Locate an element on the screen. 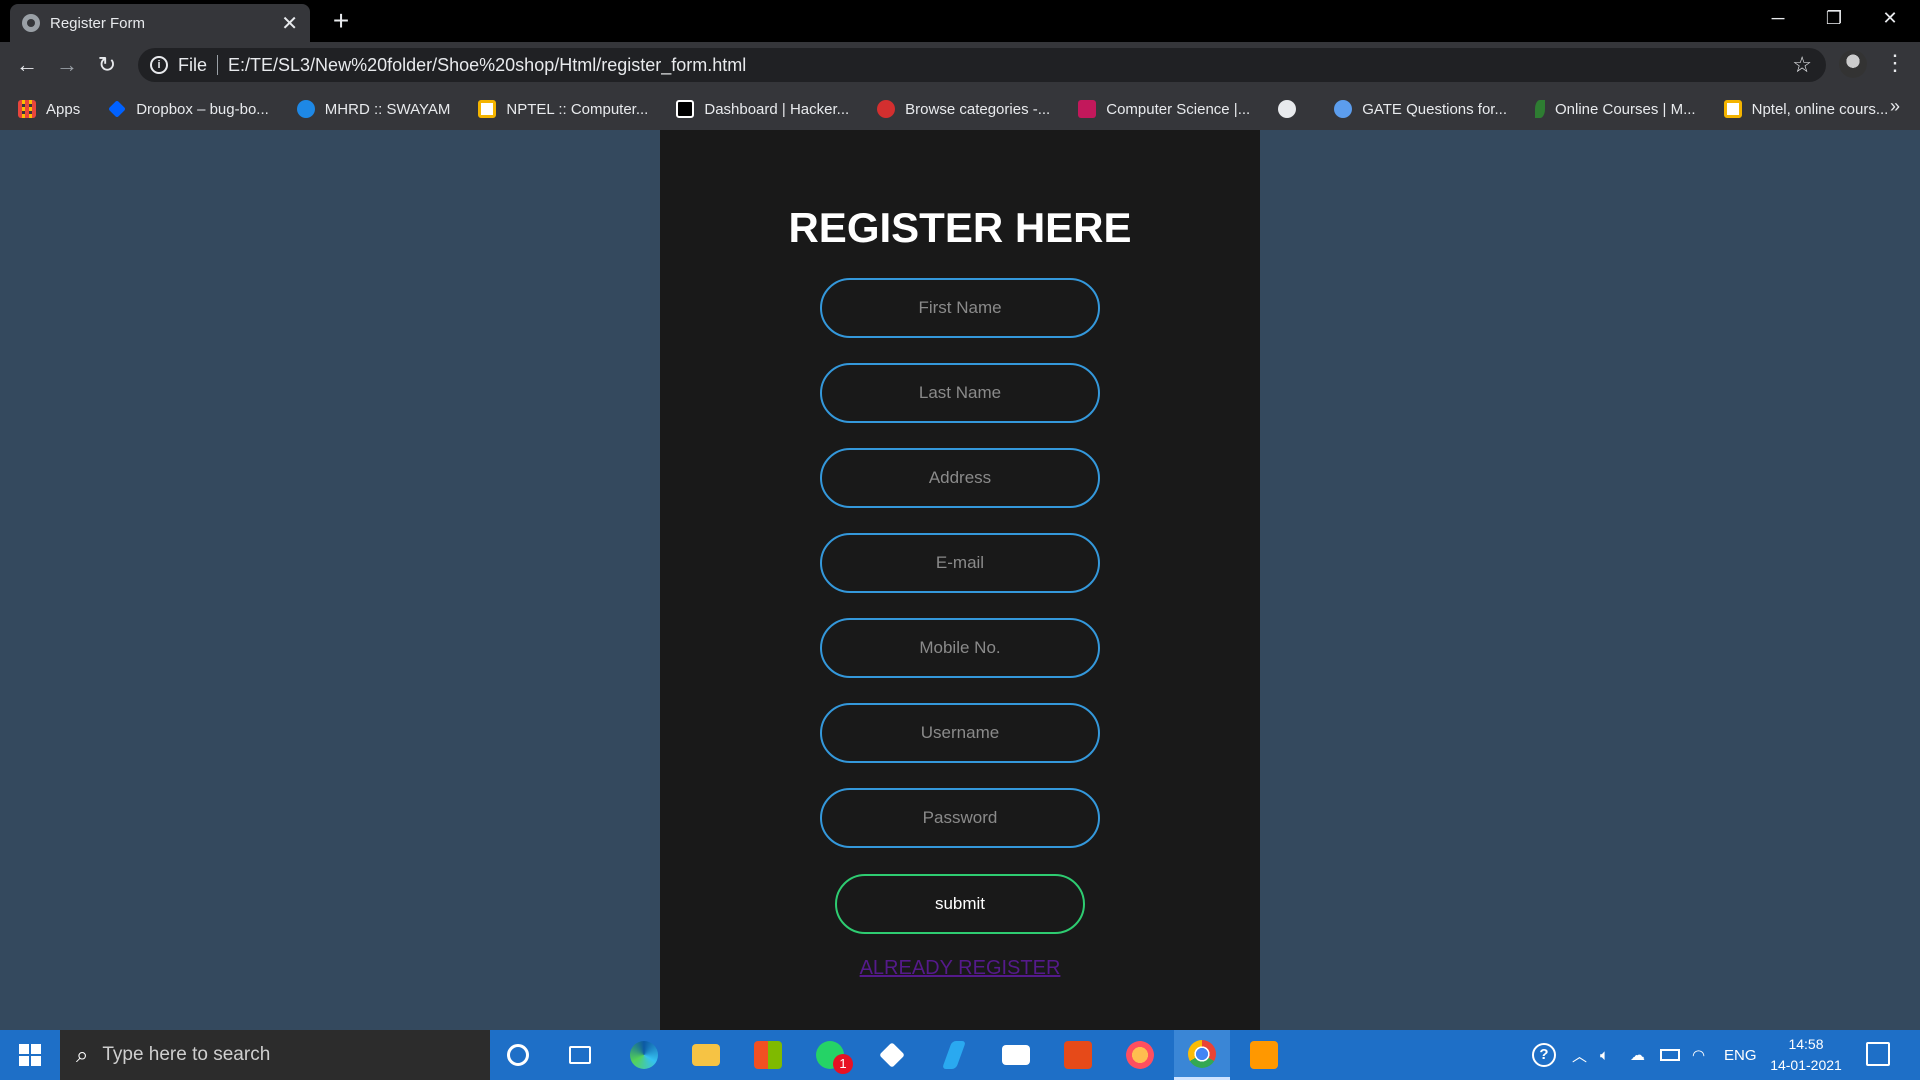  email-input is located at coordinates (960, 563).